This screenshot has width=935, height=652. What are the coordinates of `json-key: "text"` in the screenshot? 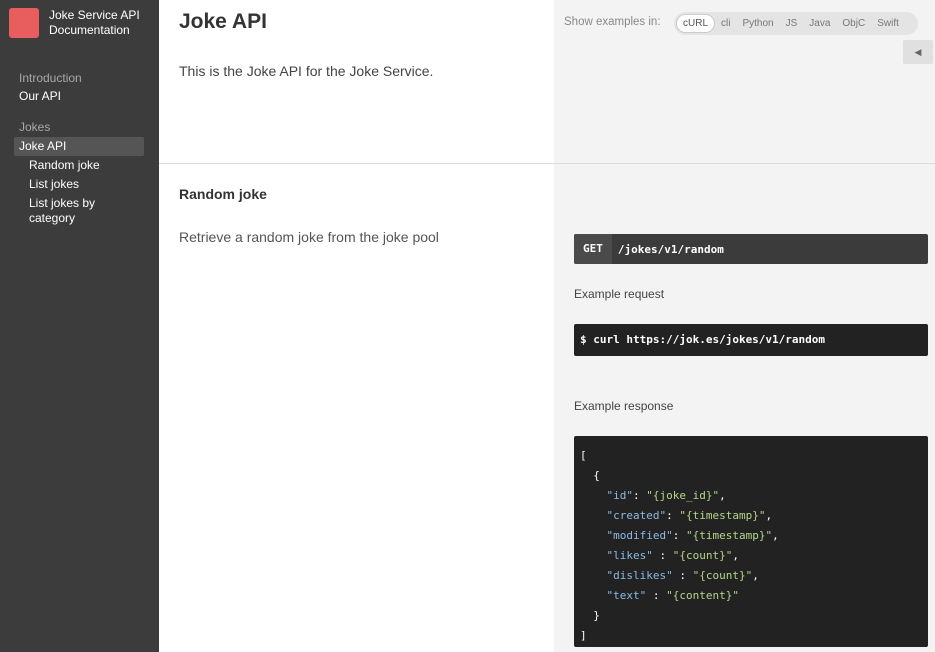 It's located at (626, 595).